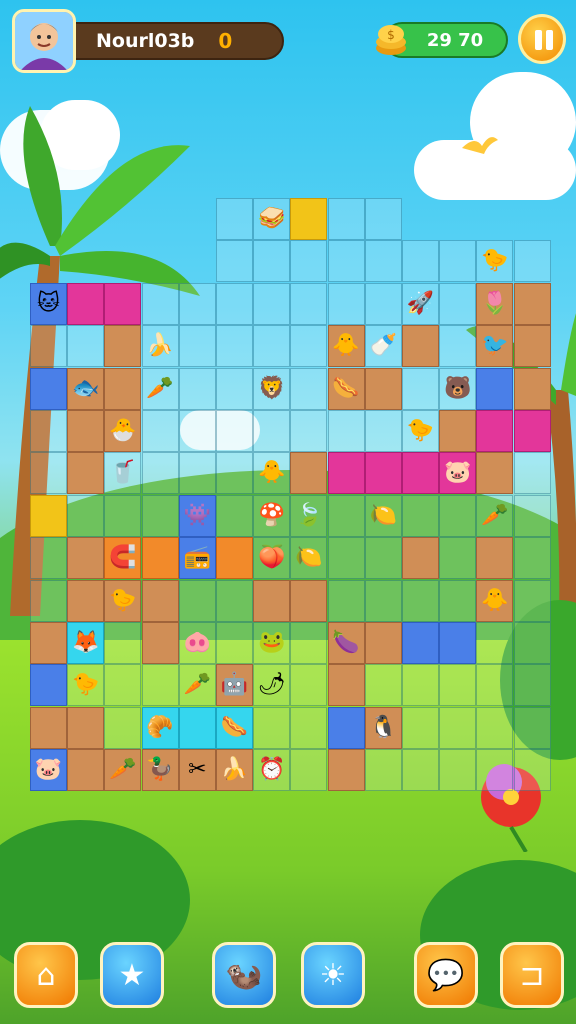  I want to click on chick-icon: 🐥, so click(346, 346).